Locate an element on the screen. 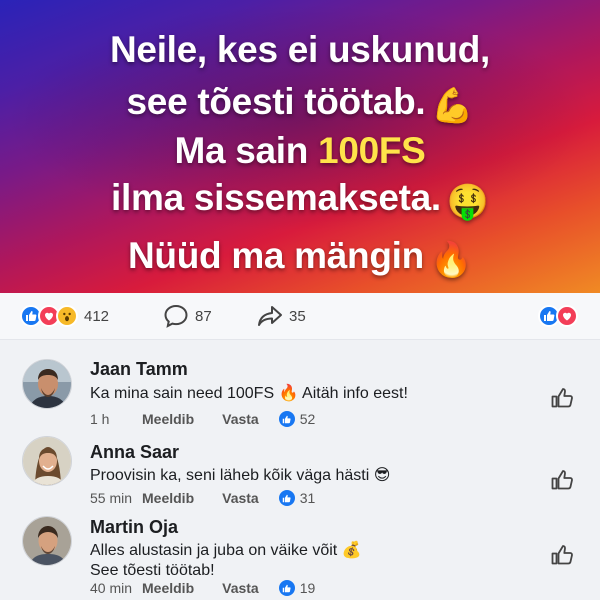 Image resolution: width=600 pixels, height=600 pixels. comment-like-count: 31 is located at coordinates (297, 498).